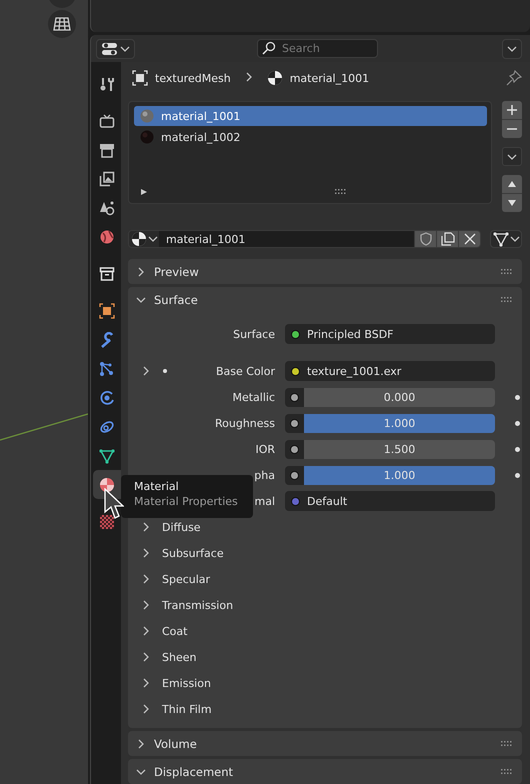 The width and height of the screenshot is (530, 784). I want to click on field-label: Roughness, so click(244, 423).